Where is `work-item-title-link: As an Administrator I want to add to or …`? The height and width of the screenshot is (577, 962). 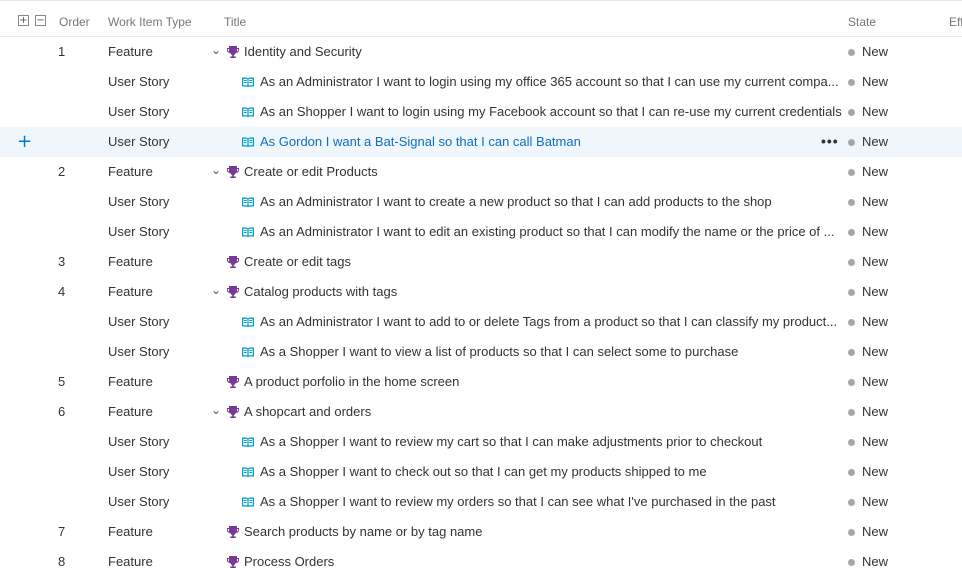 work-item-title-link: As an Administrator I want to add to or … is located at coordinates (551, 322).